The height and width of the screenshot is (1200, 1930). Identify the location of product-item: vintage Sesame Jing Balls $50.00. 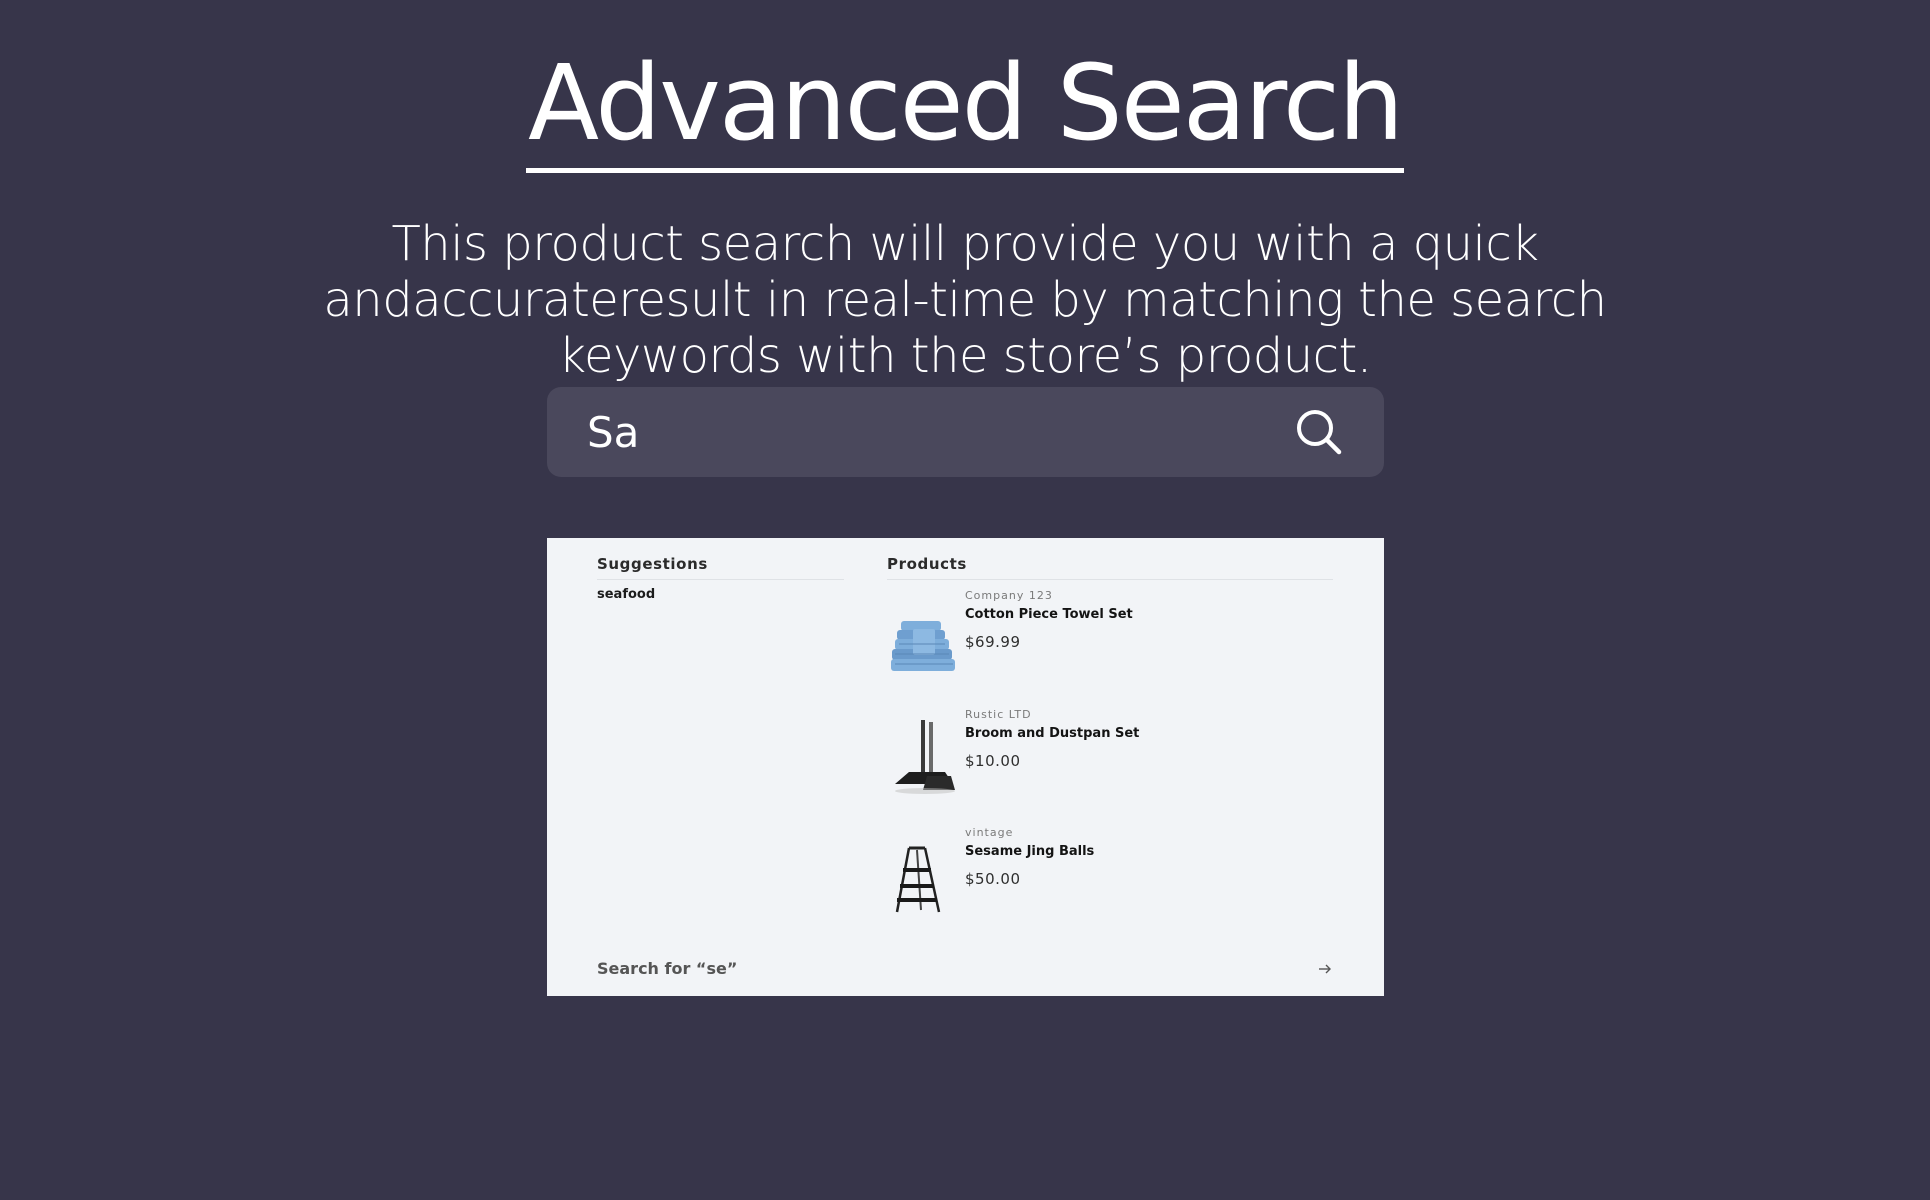
(1112, 871).